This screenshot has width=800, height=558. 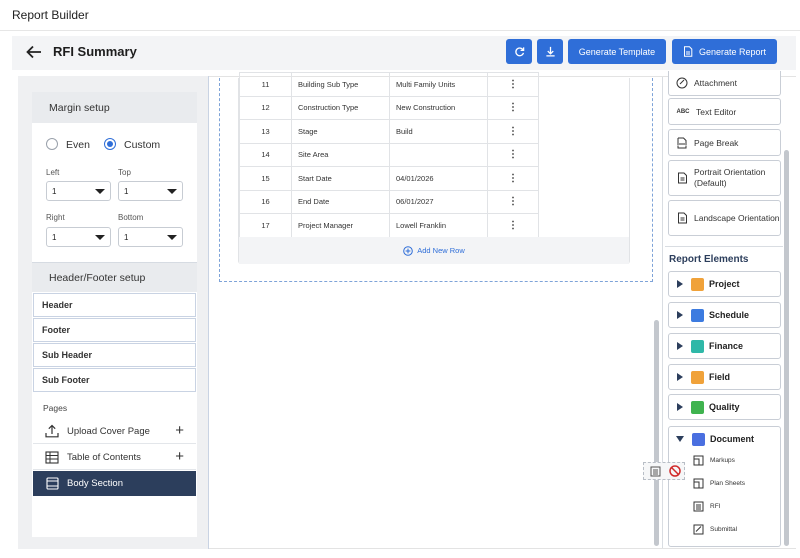 What do you see at coordinates (697, 315) in the screenshot?
I see `schedule-icon` at bounding box center [697, 315].